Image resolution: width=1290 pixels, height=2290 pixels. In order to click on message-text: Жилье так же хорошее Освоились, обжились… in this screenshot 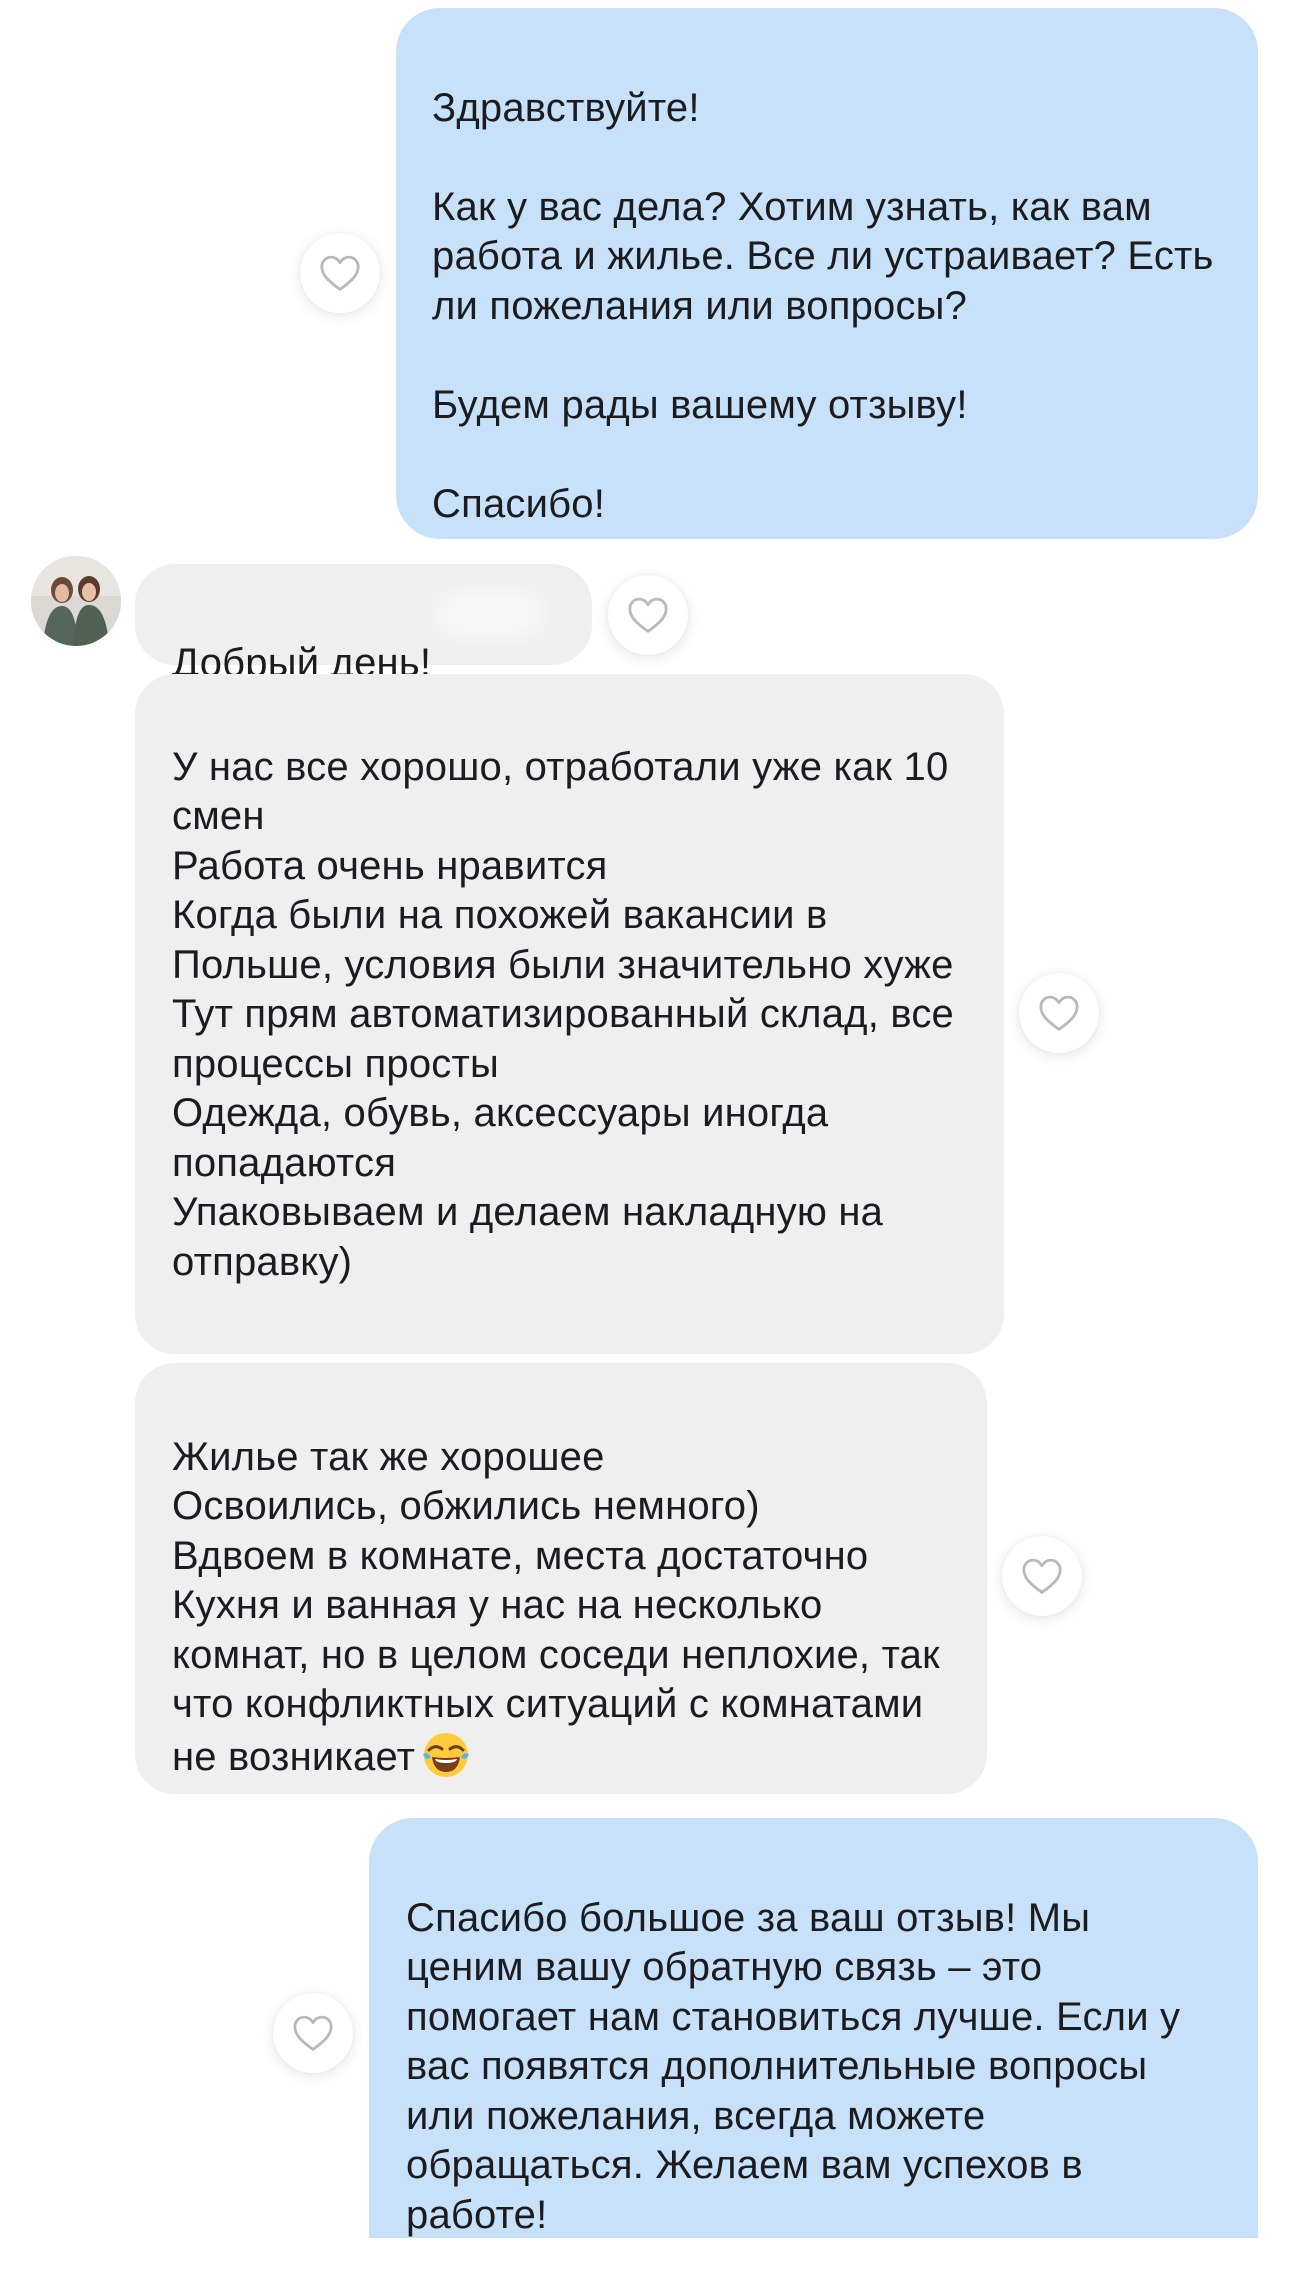, I will do `click(556, 1606)`.